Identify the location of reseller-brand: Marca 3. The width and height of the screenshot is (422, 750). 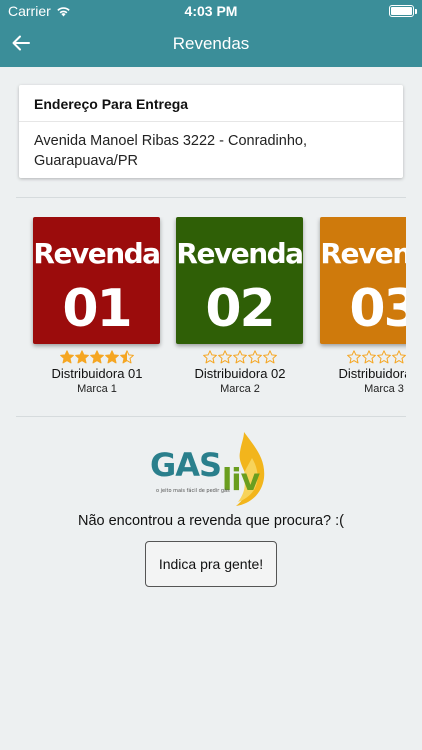
(384, 389).